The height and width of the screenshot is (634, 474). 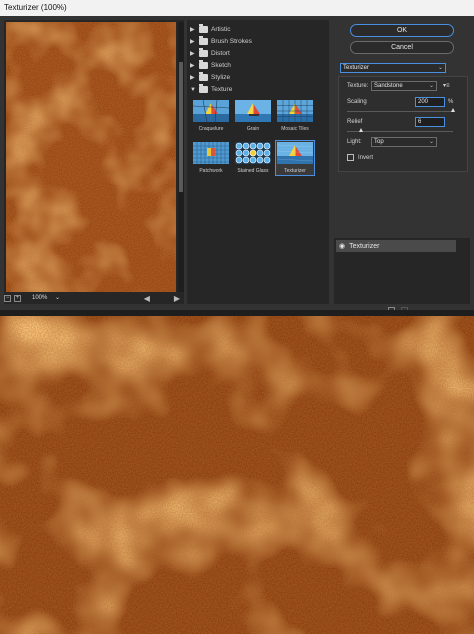 What do you see at coordinates (350, 157) in the screenshot?
I see `invert-checkbox` at bounding box center [350, 157].